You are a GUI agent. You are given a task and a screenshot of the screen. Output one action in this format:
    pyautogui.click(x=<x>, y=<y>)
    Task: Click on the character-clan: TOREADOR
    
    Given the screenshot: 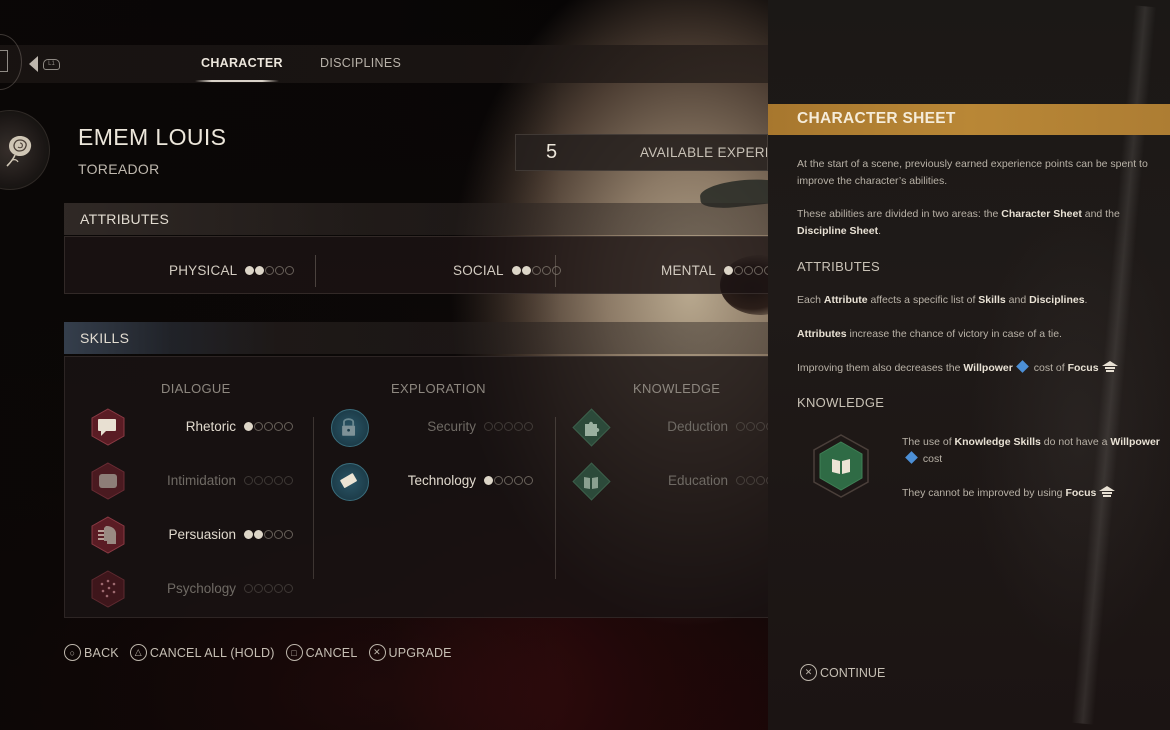 What is the action you would take?
    pyautogui.click(x=119, y=169)
    